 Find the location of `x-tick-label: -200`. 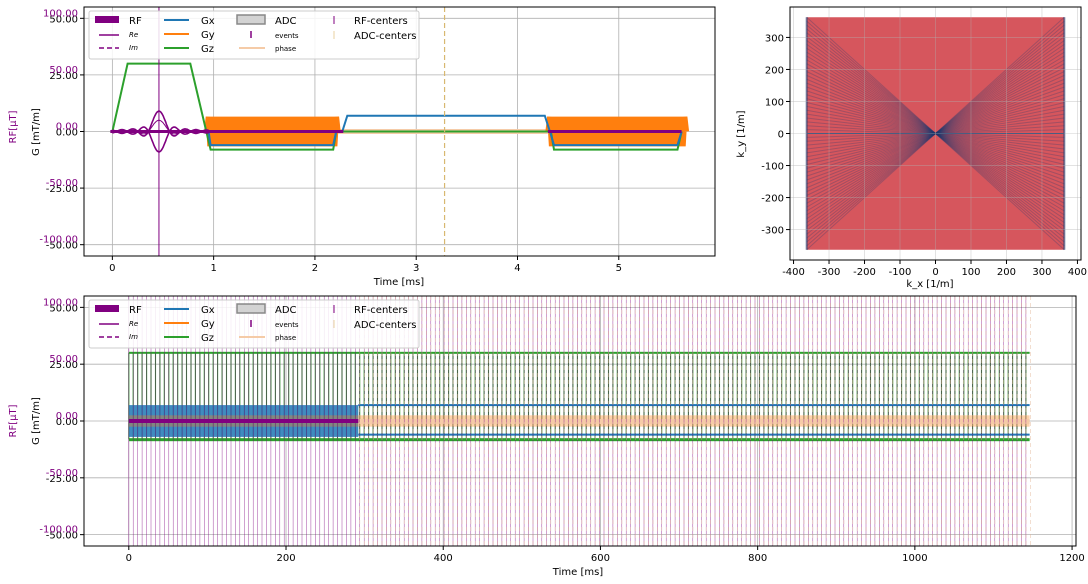

x-tick-label: -200 is located at coordinates (864, 272).